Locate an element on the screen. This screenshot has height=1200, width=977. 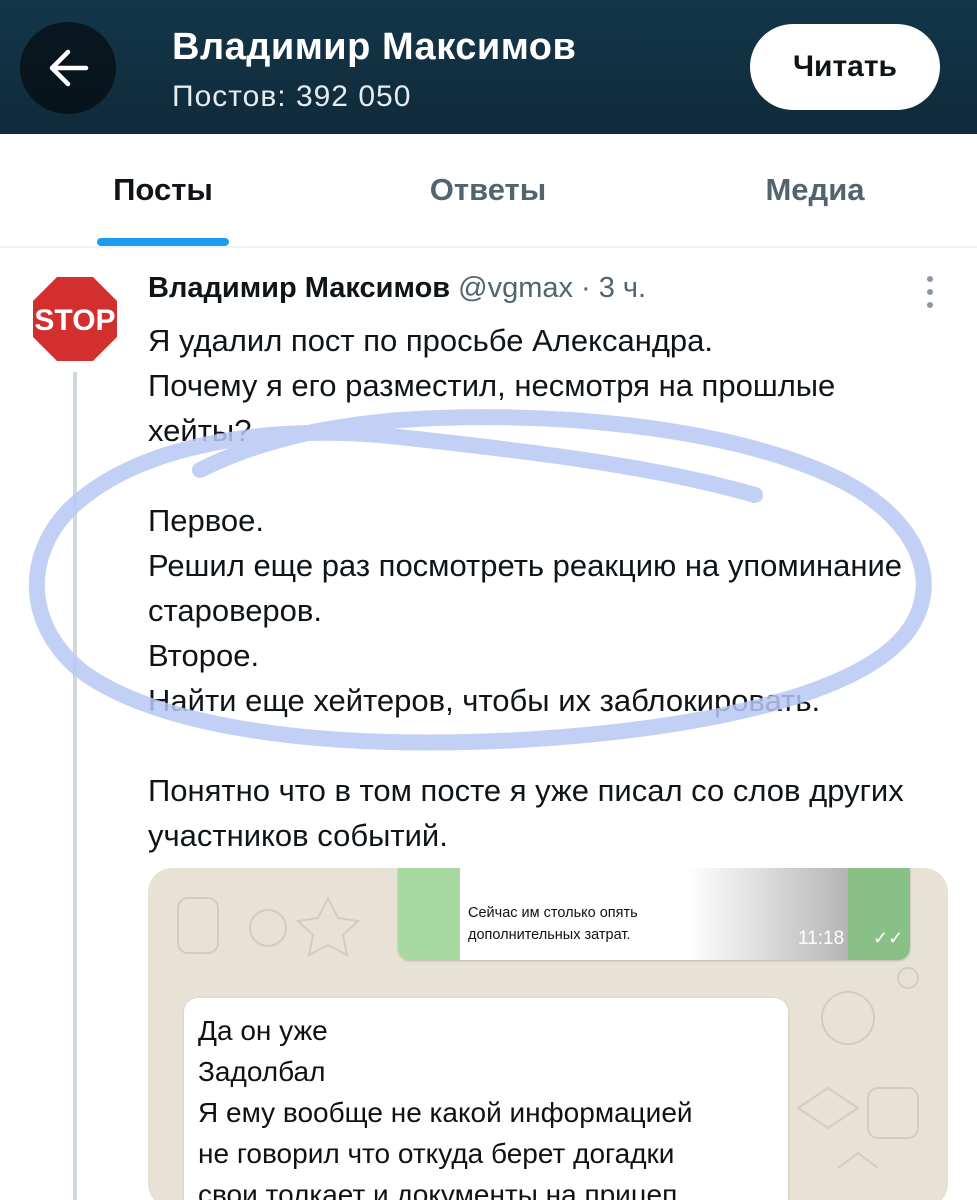
post-handle-time: @vgmax · 3 ч. is located at coordinates (552, 288).